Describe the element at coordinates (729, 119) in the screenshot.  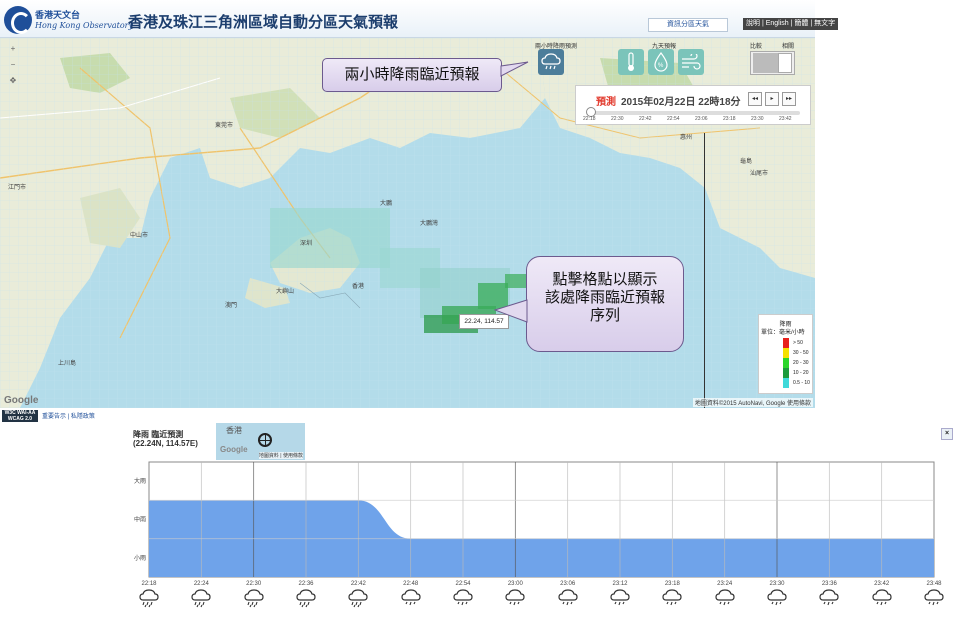
I see `time-tick: 23:18` at that location.